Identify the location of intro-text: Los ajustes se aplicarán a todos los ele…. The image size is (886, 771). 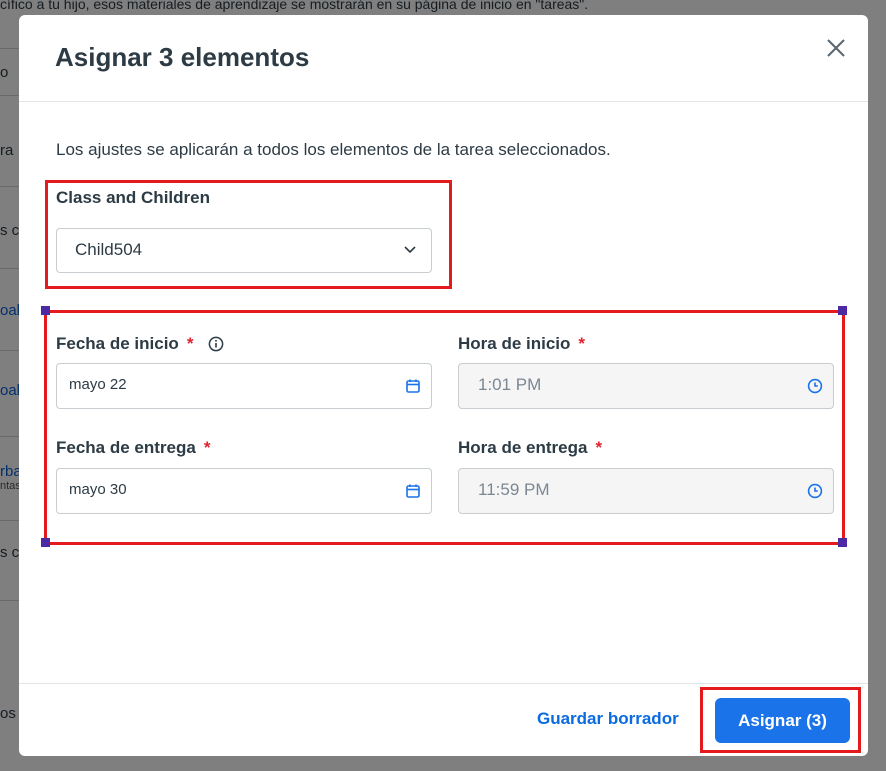
(333, 149).